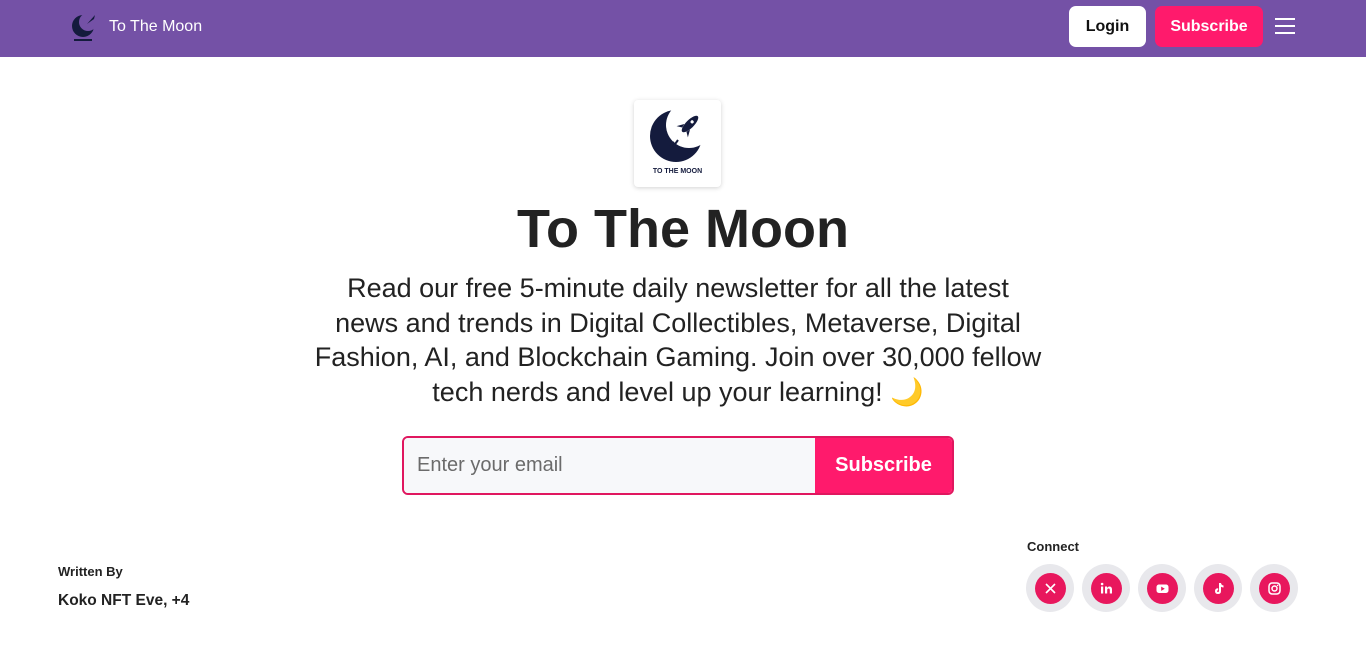  I want to click on x-link, so click(1050, 588).